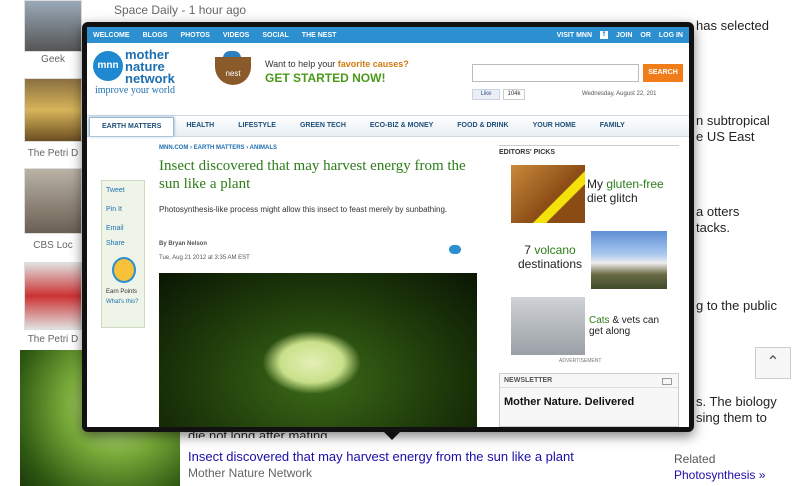  Describe the element at coordinates (574, 35) in the screenshot. I see `visit-mnn-link: VISIT MNN` at that location.